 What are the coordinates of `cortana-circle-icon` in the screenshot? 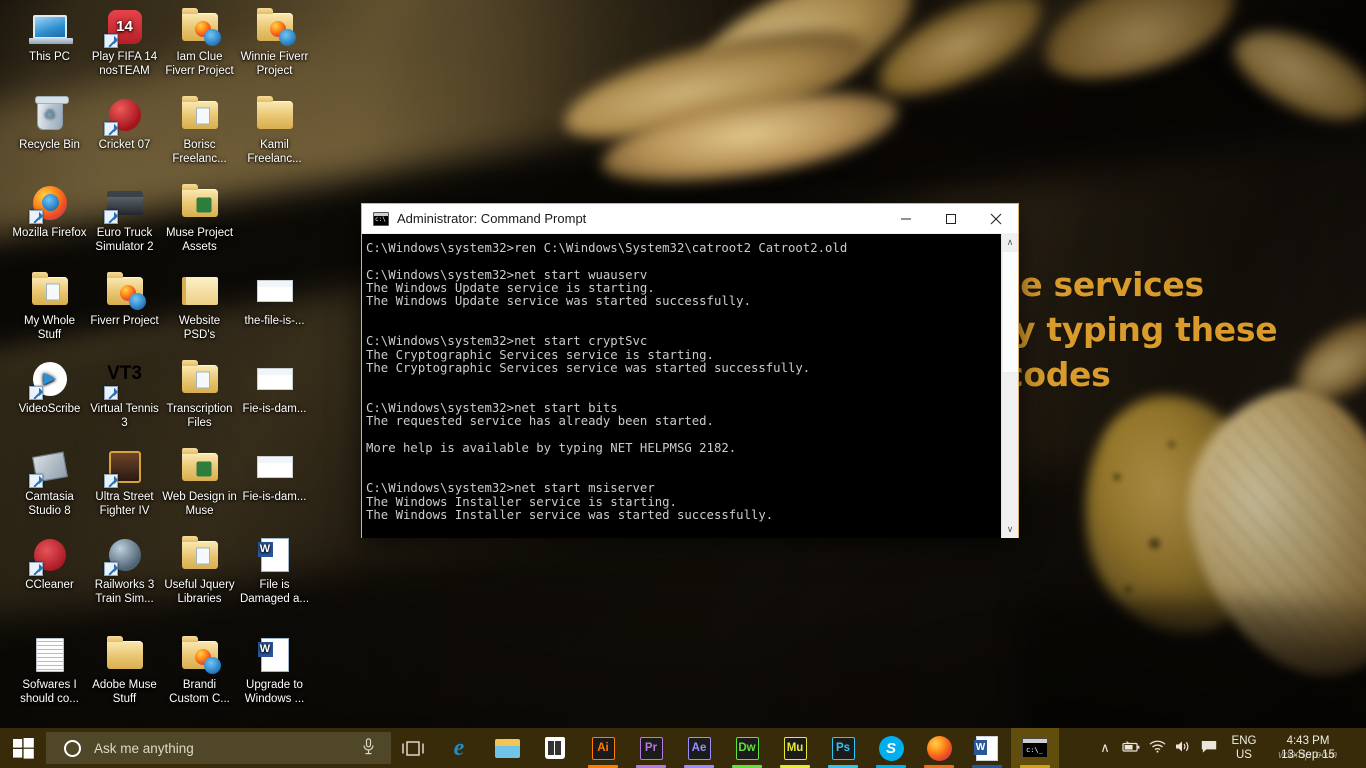 It's located at (72, 748).